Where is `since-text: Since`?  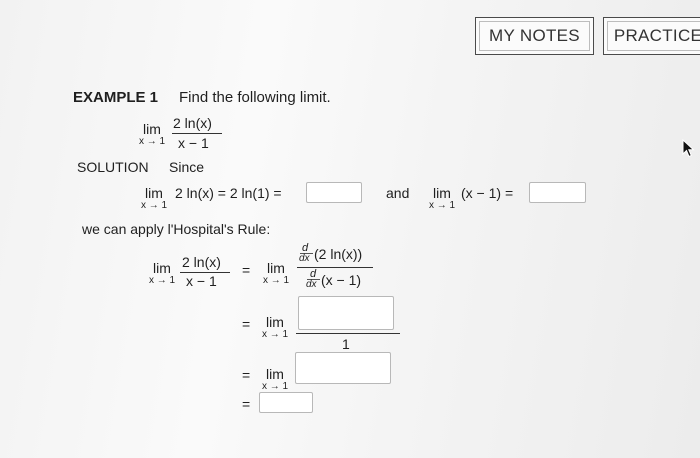 since-text: Since is located at coordinates (187, 167).